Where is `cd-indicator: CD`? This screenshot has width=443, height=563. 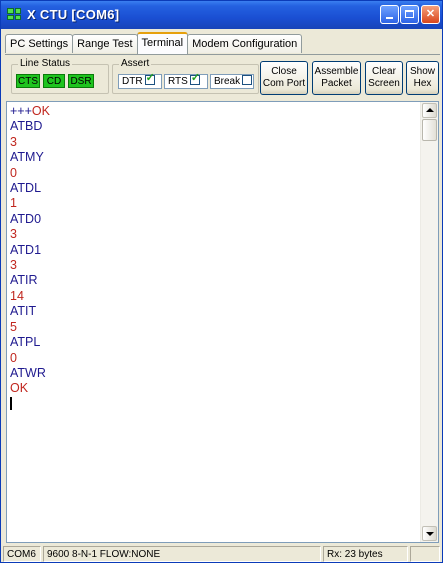
cd-indicator: CD is located at coordinates (54, 81).